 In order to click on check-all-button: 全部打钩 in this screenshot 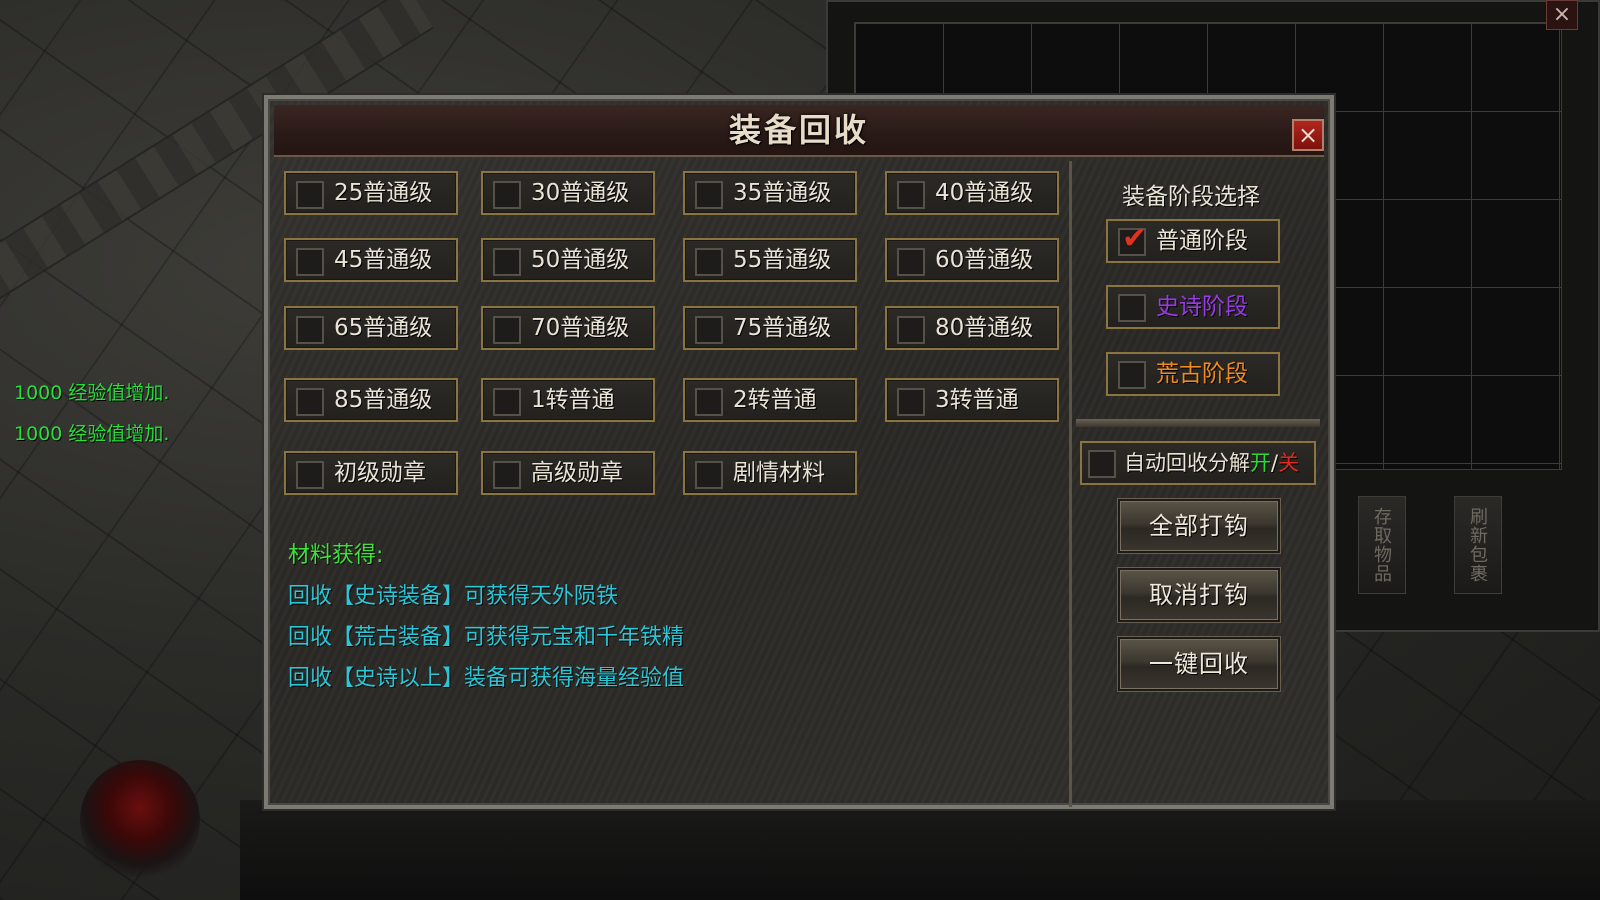, I will do `click(1199, 526)`.